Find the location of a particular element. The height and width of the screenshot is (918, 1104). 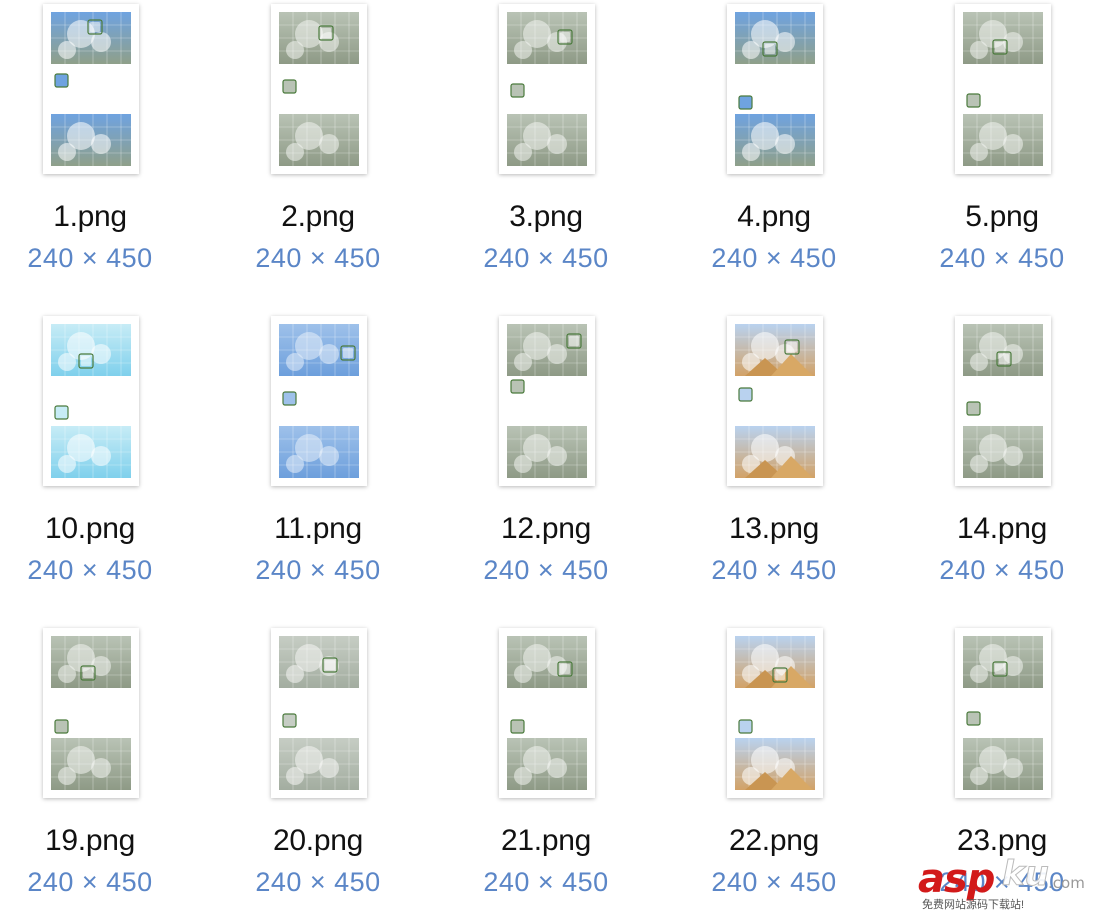

watermark-logo: asp ku .com 免费网站源码下载站! is located at coordinates (1008, 882).